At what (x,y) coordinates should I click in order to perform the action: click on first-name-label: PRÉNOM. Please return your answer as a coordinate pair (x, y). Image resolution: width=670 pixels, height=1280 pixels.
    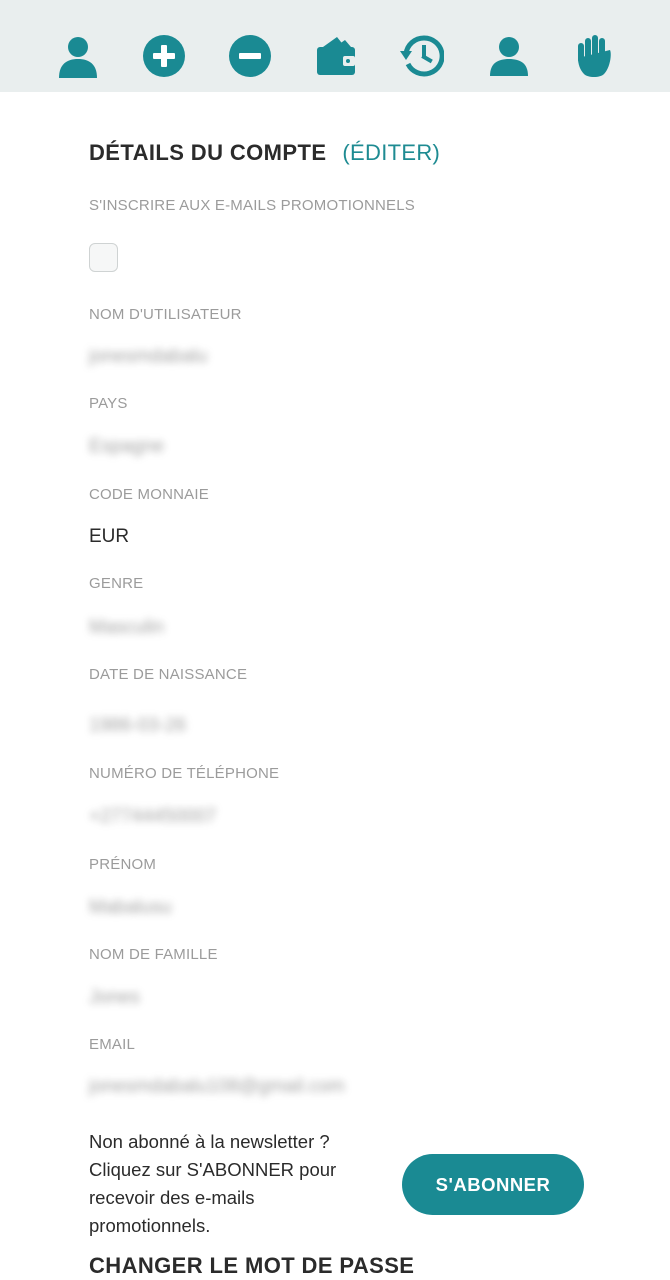
    Looking at the image, I should click on (123, 864).